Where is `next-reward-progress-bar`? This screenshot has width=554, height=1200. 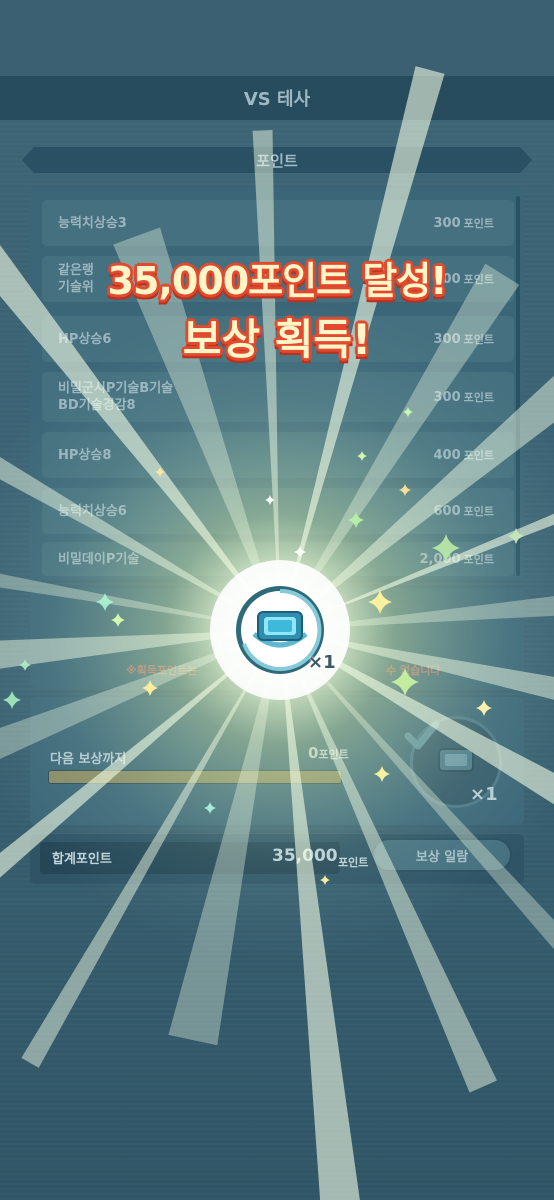
next-reward-progress-bar is located at coordinates (195, 777).